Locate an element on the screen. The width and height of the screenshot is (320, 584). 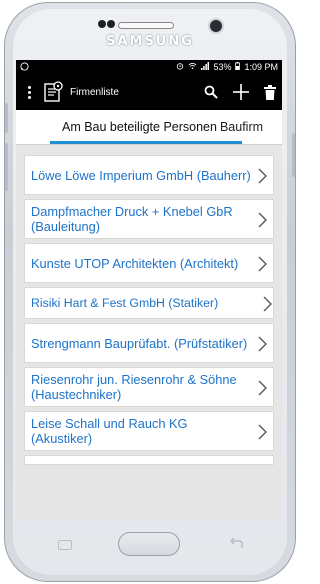
list-item: Risiki Hart & Fest GmbH (Statiker) is located at coordinates (149, 303).